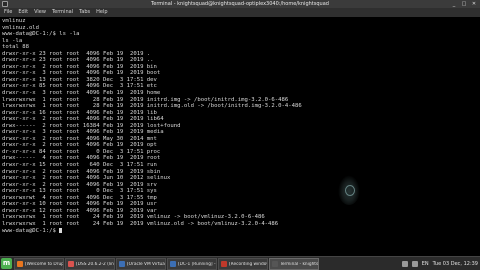 Image resolution: width=480 pixels, height=270 pixels. I want to click on window-controls: _ □ ✕, so click(464, 4).